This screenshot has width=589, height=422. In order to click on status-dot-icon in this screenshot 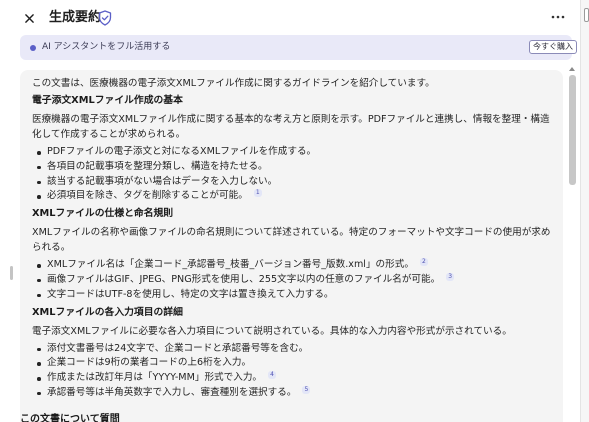, I will do `click(33, 48)`.